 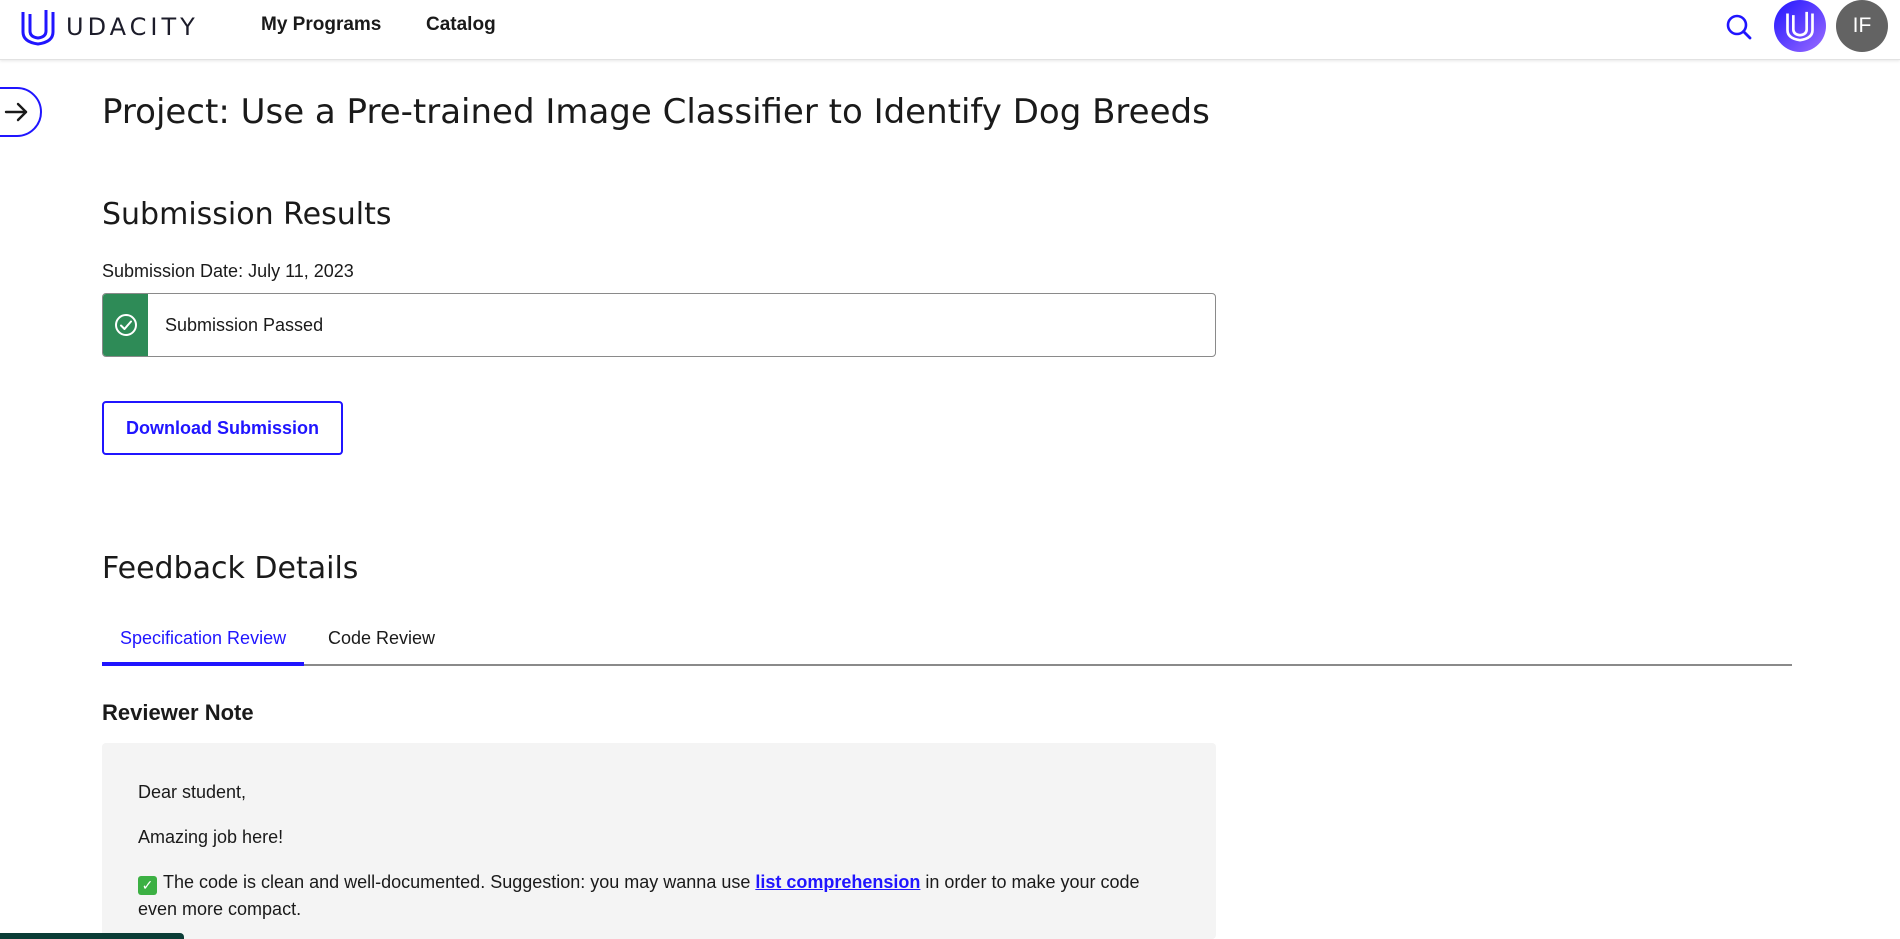 I want to click on bottom-status-bar, so click(x=92, y=936).